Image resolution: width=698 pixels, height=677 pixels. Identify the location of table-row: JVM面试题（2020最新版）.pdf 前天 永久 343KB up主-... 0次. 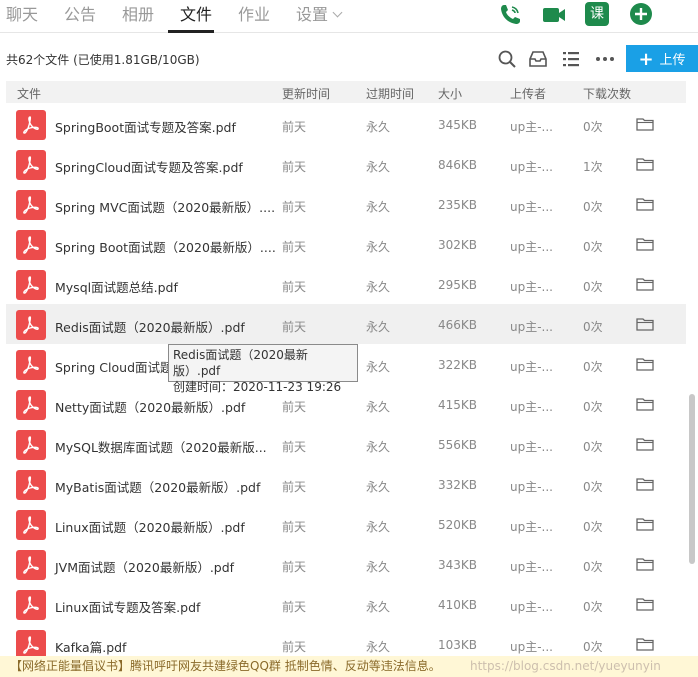
(346, 564).